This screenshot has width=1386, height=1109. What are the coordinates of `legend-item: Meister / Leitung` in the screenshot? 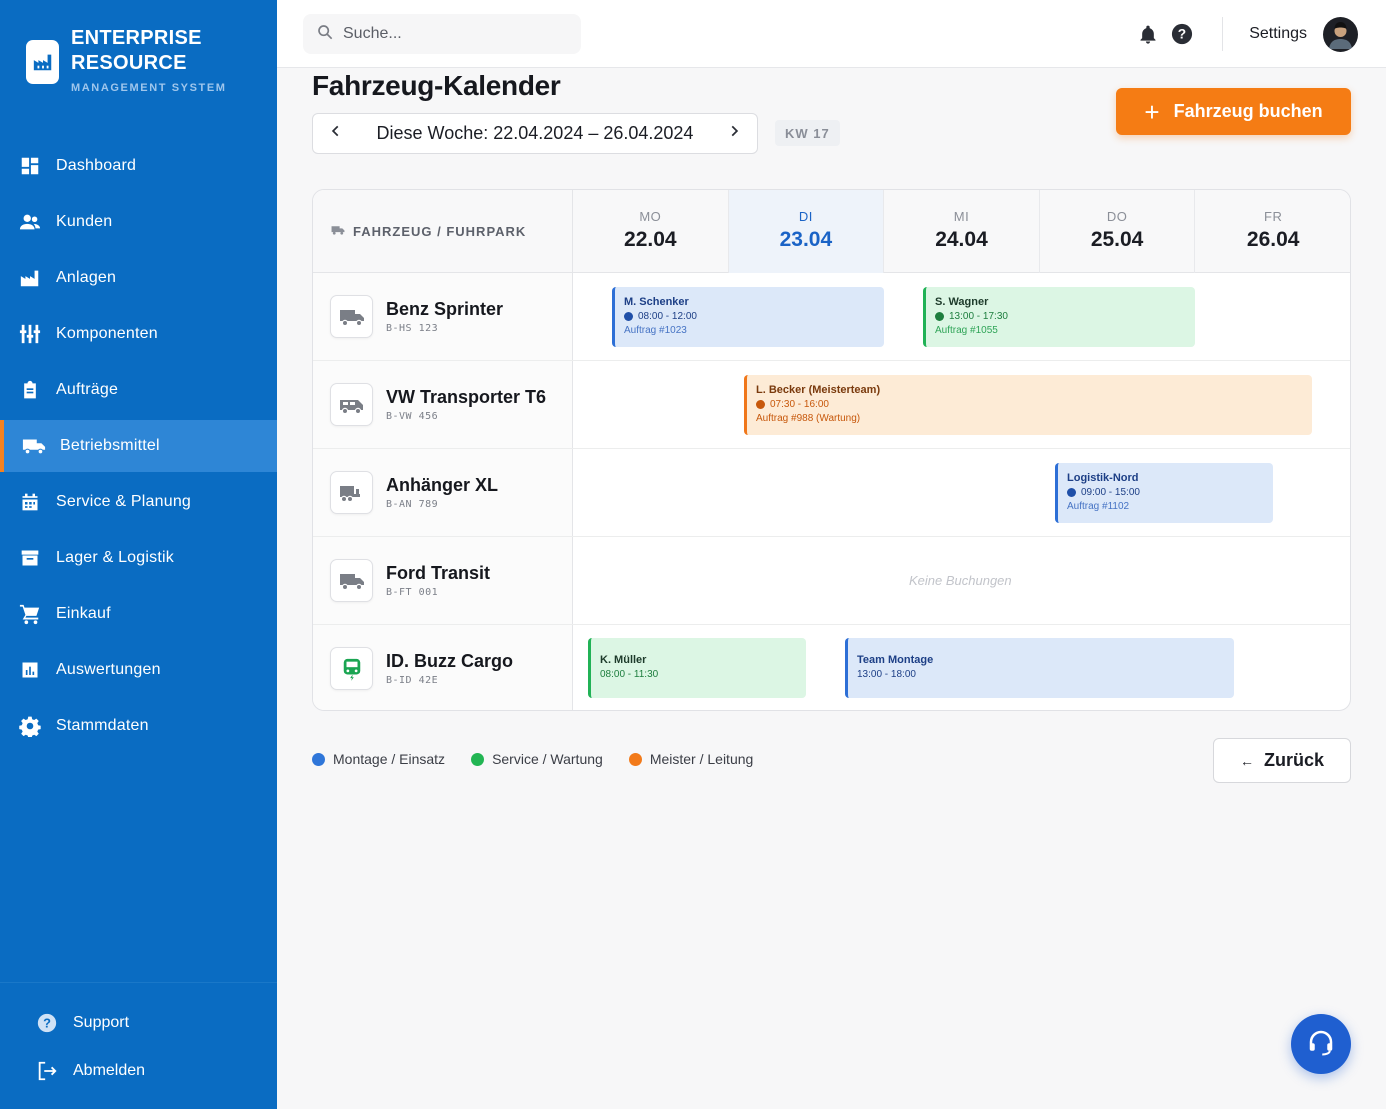 It's located at (691, 759).